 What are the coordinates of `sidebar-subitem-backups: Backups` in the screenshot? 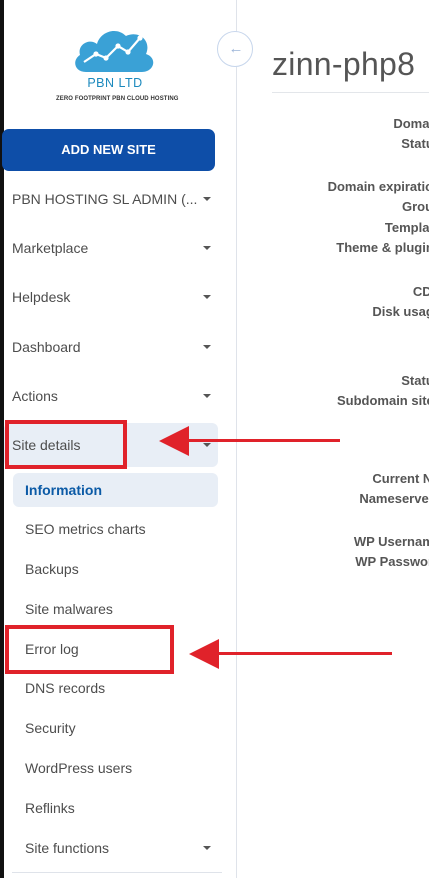 It's located at (52, 569).